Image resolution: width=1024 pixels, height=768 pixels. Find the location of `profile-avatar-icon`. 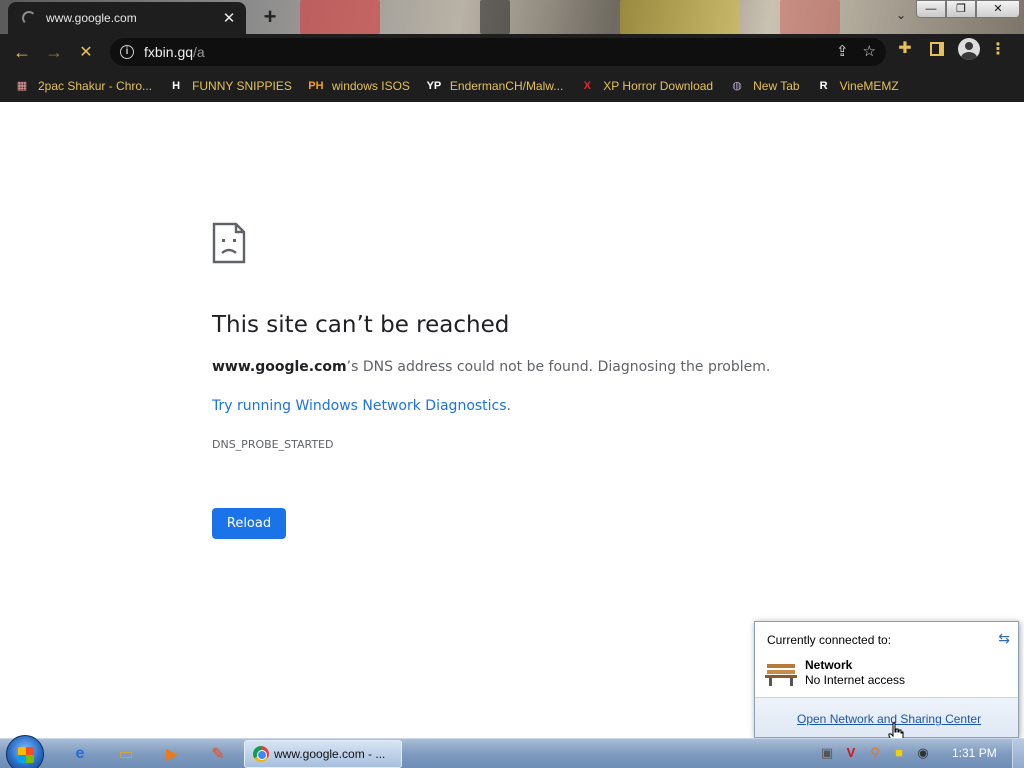

profile-avatar-icon is located at coordinates (969, 49).